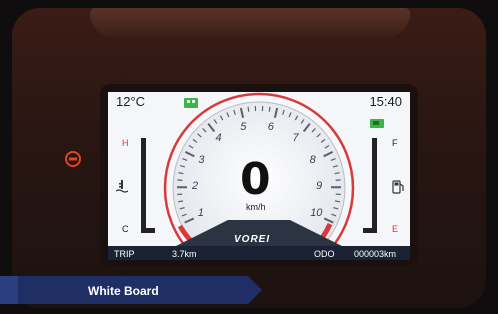 The height and width of the screenshot is (314, 498). I want to click on fuel-gauge-full: F, so click(395, 143).